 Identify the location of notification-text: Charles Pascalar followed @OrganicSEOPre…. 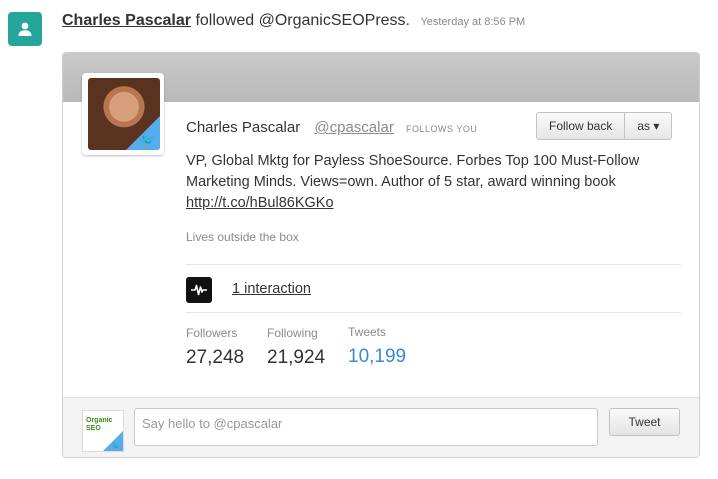
(293, 21).